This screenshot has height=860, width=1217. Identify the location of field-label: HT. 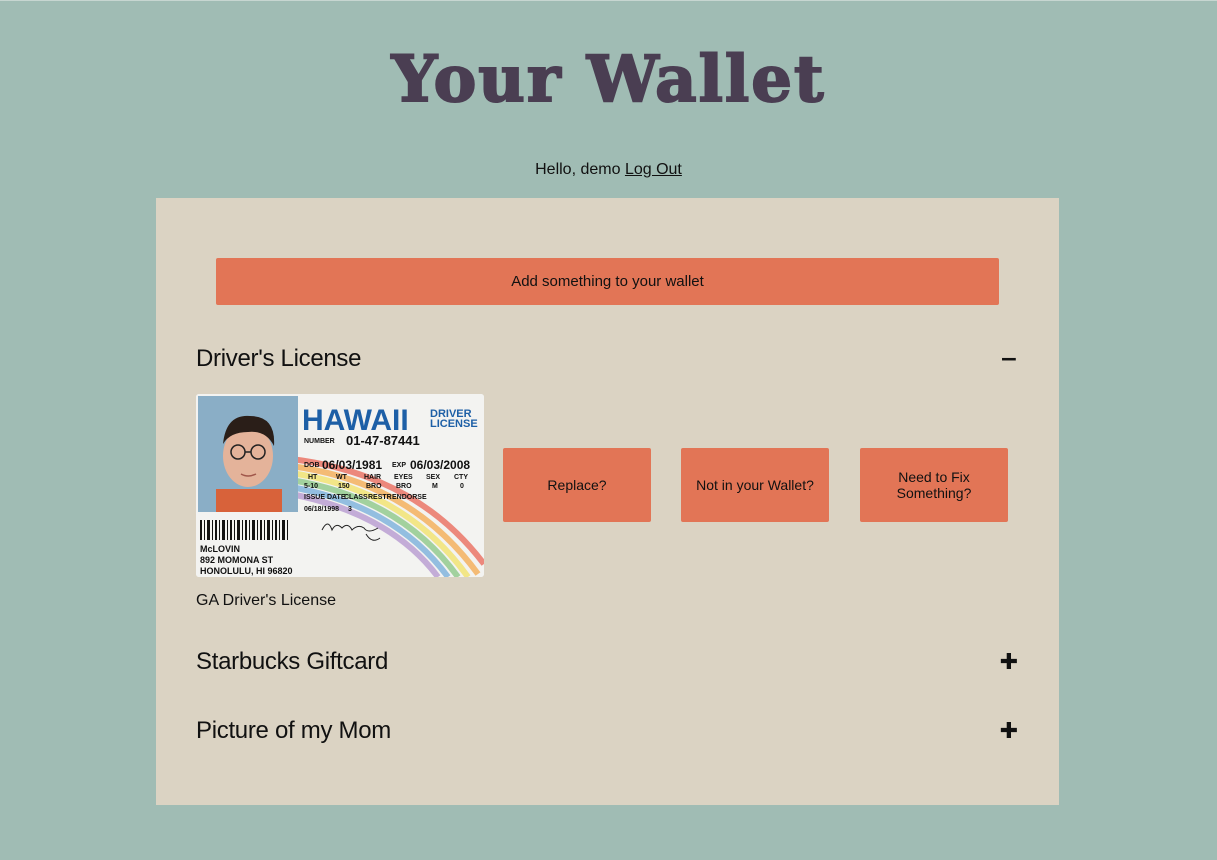
(313, 477).